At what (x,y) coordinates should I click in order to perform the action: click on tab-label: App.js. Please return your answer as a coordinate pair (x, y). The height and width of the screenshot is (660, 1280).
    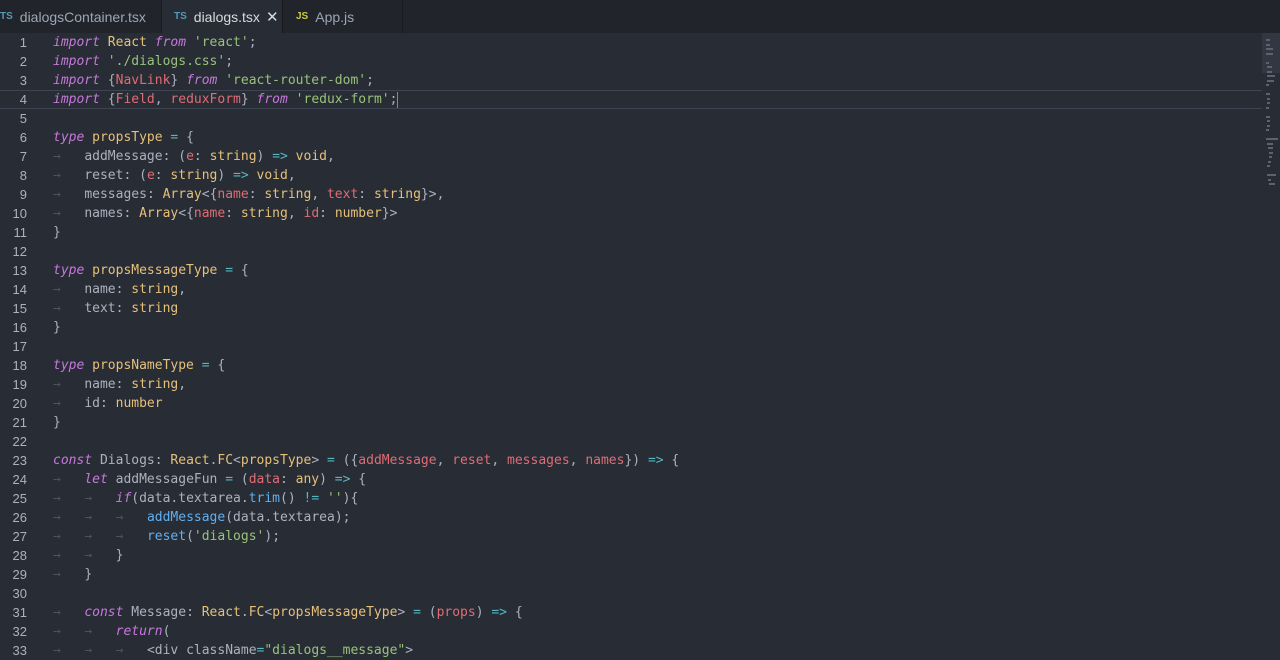
    Looking at the image, I should click on (335, 16).